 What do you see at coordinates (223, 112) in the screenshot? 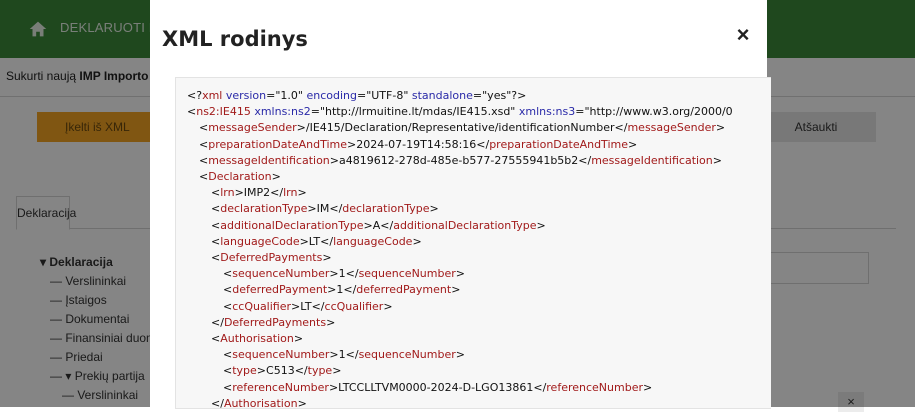
I see `xml-tag-name: ns2:IE415` at bounding box center [223, 112].